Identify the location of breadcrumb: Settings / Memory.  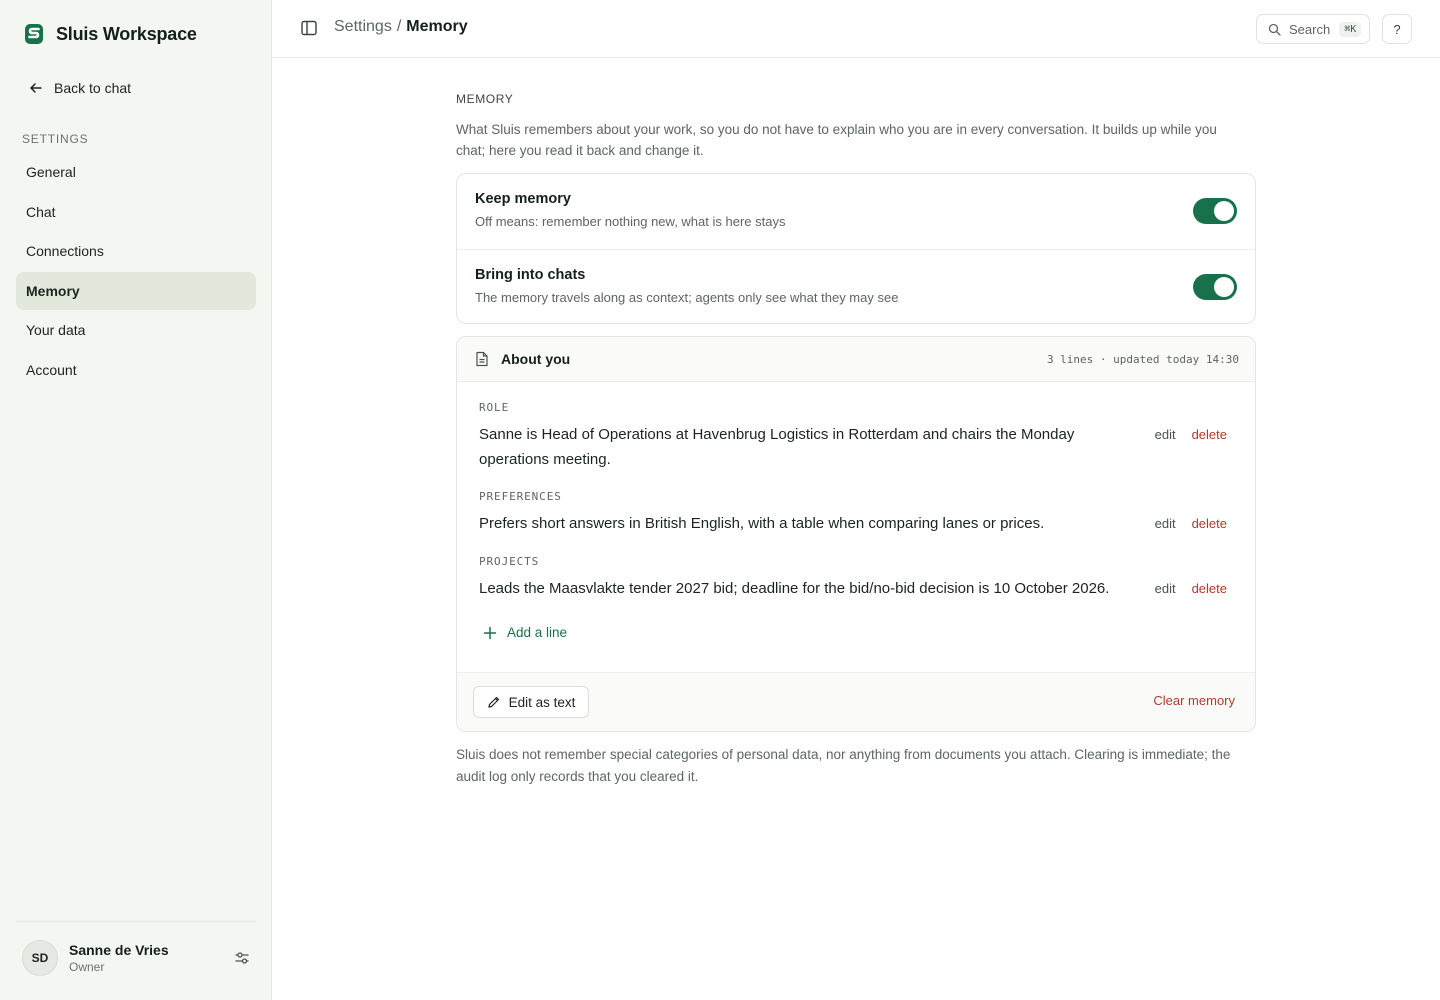
(401, 27).